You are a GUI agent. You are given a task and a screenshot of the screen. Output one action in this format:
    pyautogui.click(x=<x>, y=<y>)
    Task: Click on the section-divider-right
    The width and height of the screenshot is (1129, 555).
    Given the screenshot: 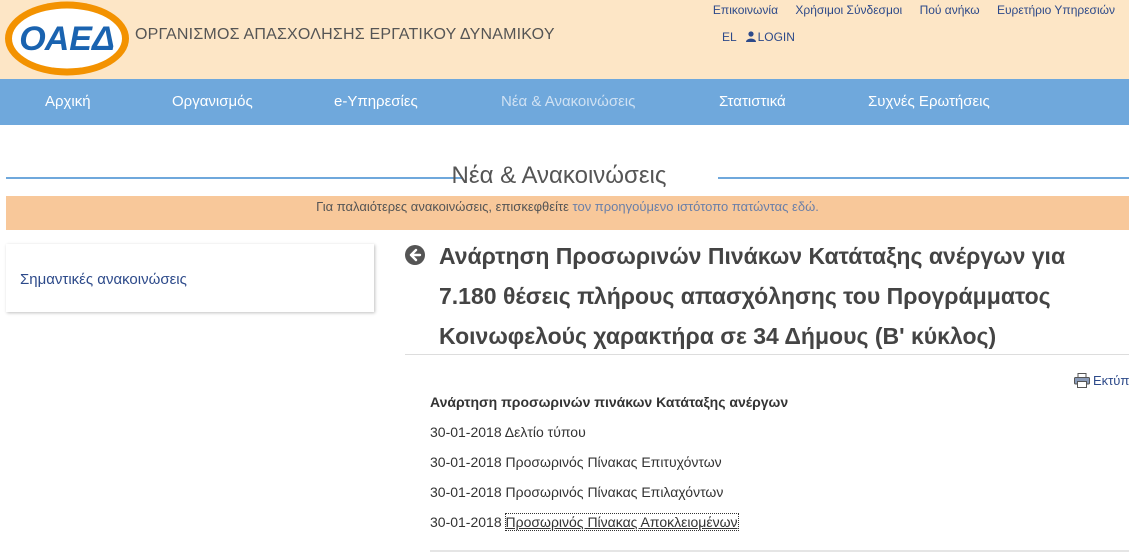 What is the action you would take?
    pyautogui.click(x=923, y=178)
    